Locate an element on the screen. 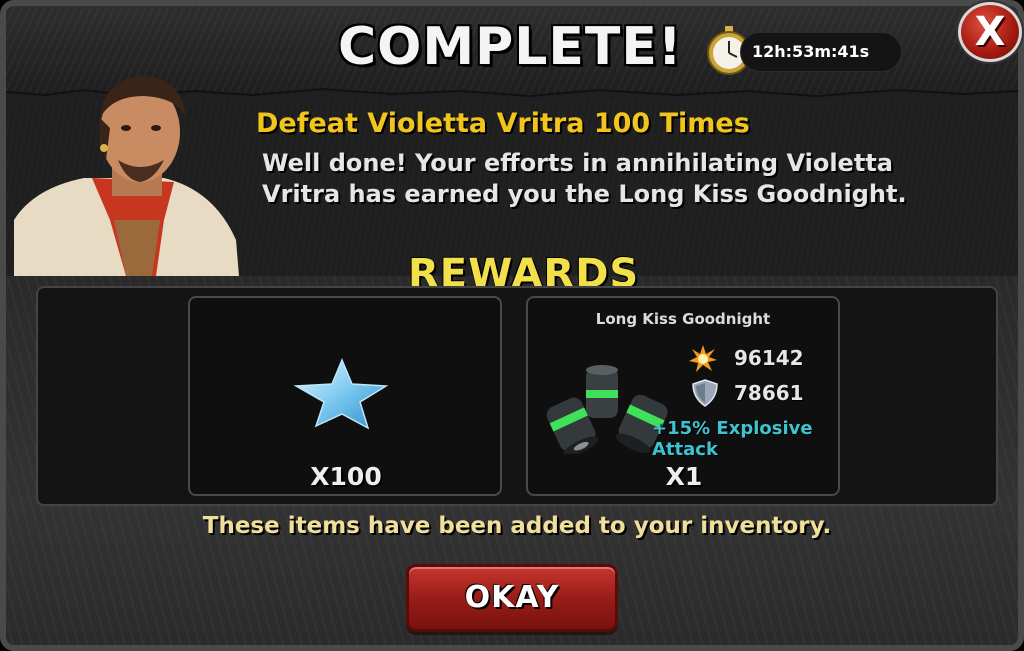 The height and width of the screenshot is (651, 1024). star-icon is located at coordinates (341, 394).